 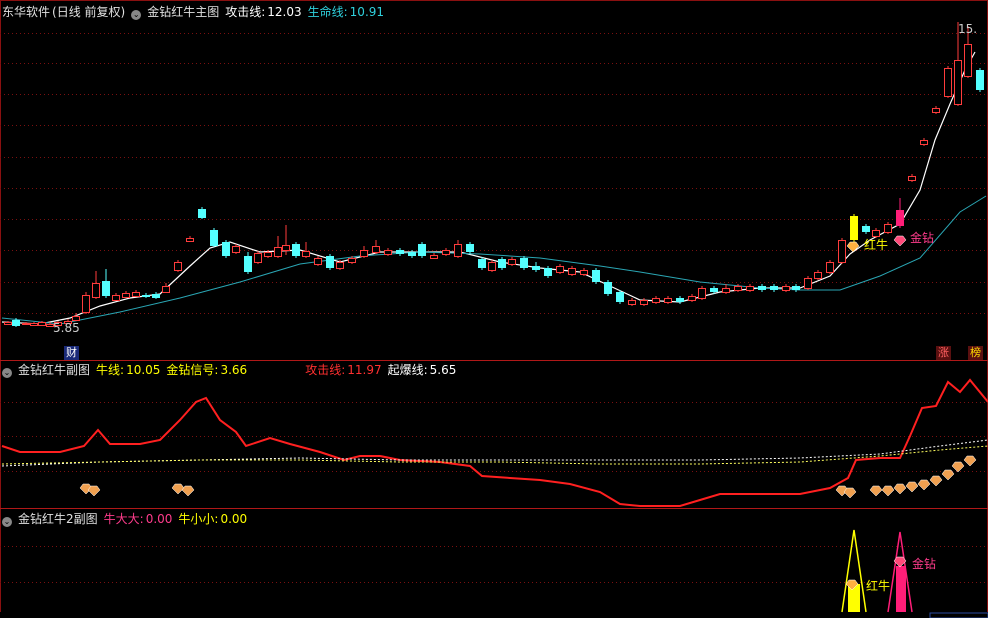 What do you see at coordinates (245, 12) in the screenshot?
I see `attack-line-label: 攻击线:` at bounding box center [245, 12].